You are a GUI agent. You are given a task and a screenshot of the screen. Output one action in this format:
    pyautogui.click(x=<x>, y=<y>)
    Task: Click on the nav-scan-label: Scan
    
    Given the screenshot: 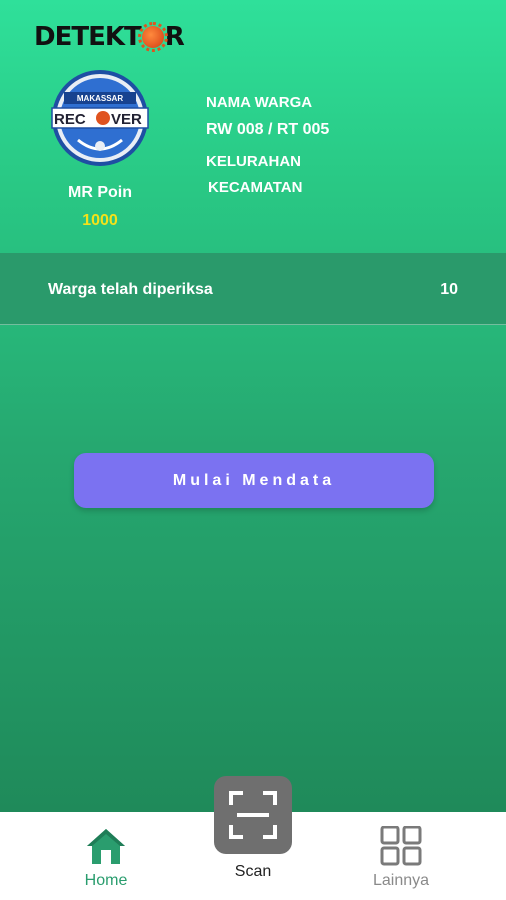 What is the action you would take?
    pyautogui.click(x=253, y=871)
    